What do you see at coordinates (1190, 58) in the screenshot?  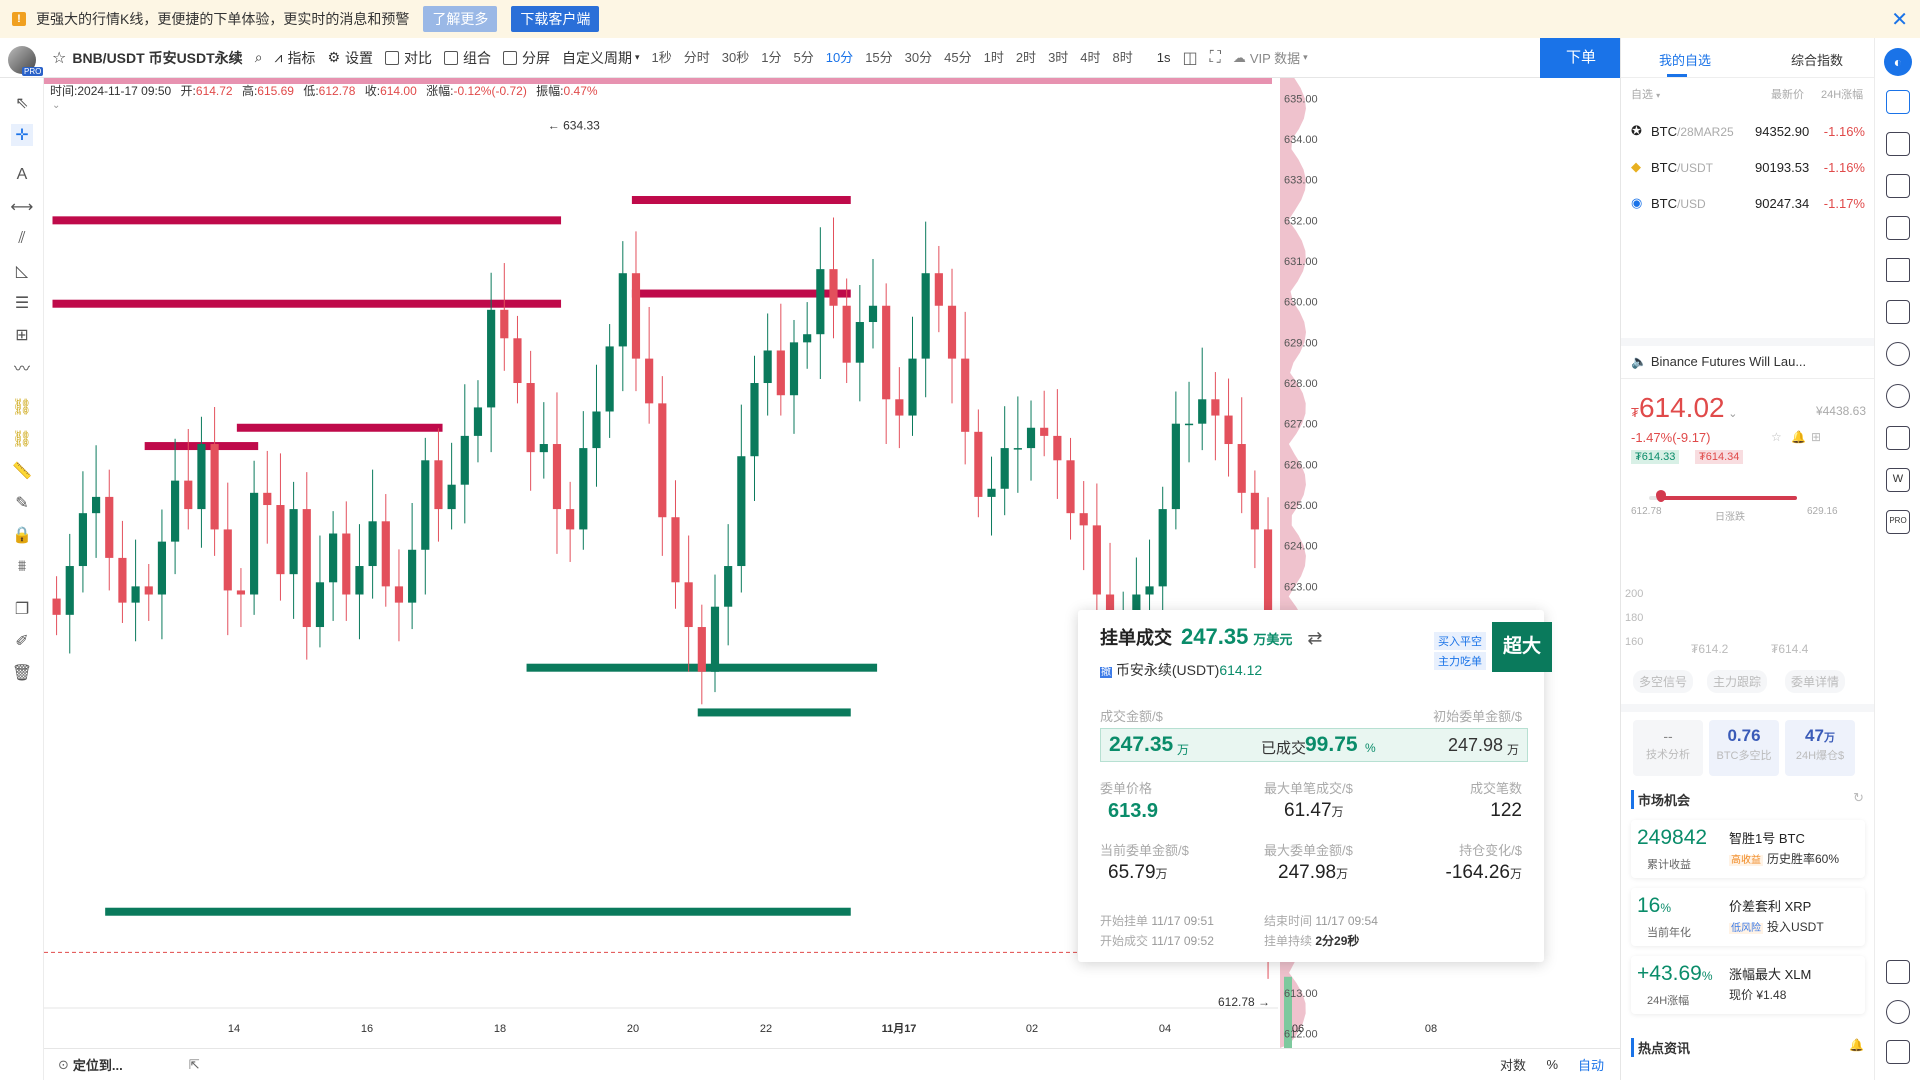 I see `camera-icon: ◫` at bounding box center [1190, 58].